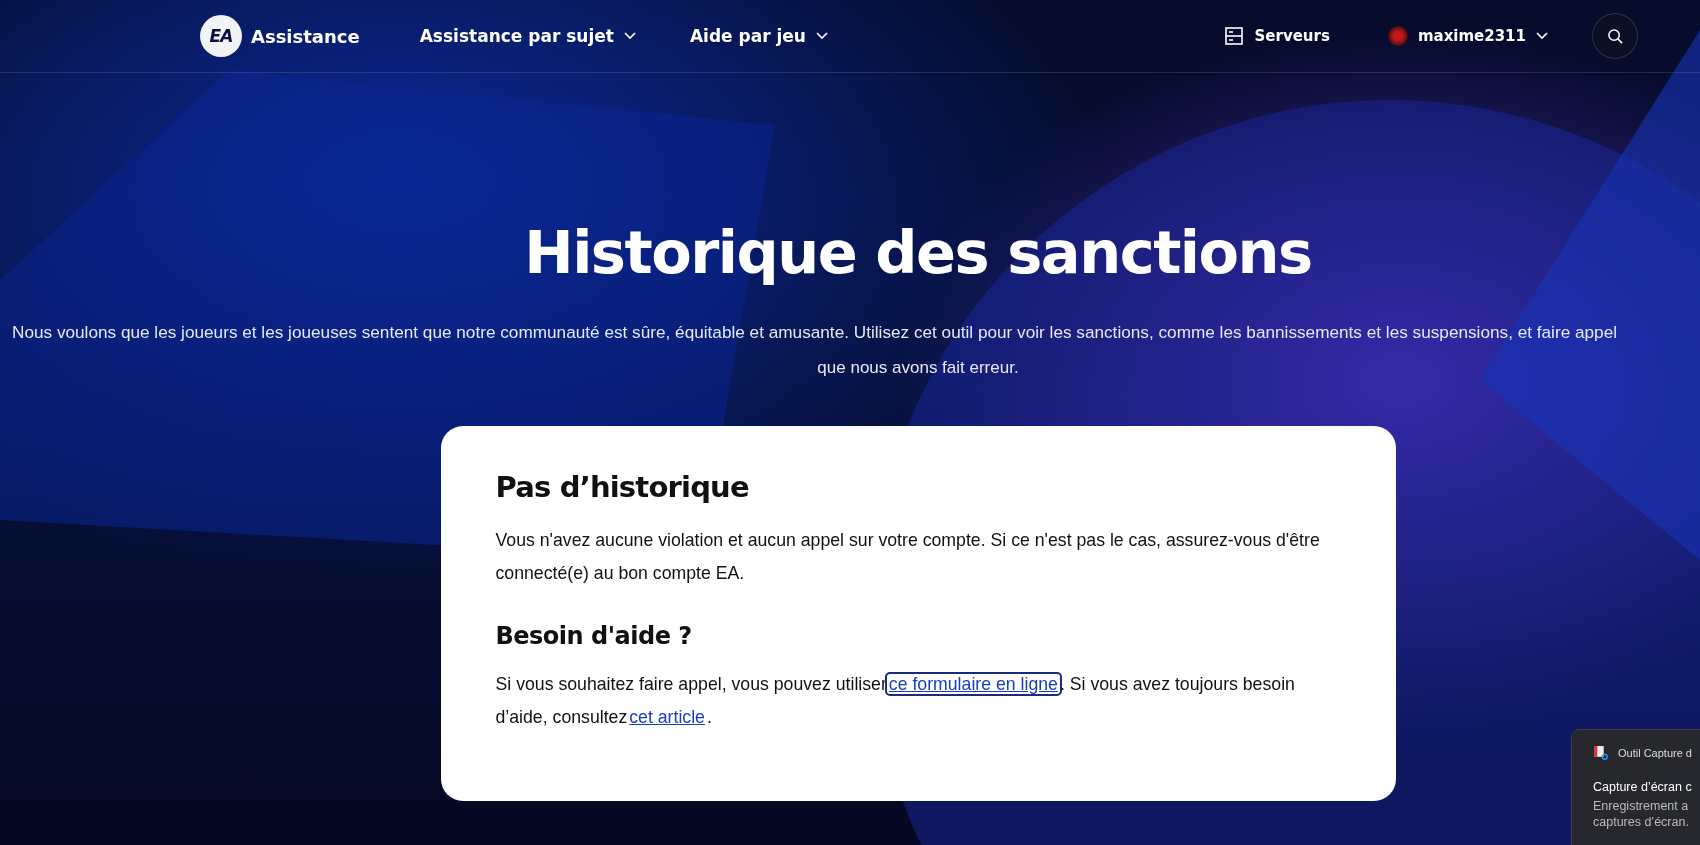  Describe the element at coordinates (973, 683) in the screenshot. I see `text-link: ce formulaire en ligne` at that location.